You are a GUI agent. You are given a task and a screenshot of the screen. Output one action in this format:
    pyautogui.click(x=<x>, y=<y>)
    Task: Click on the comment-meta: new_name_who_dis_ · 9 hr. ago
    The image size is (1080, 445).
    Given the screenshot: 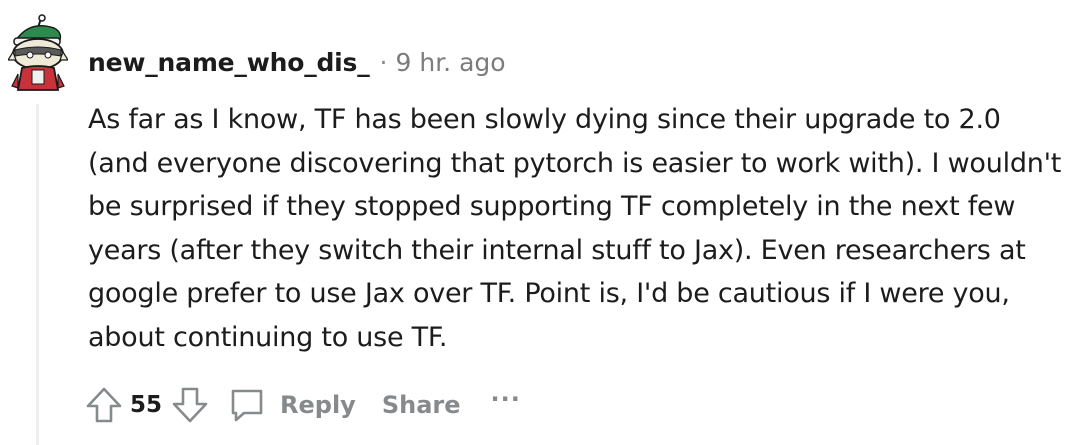 What is the action you would take?
    pyautogui.click(x=297, y=62)
    